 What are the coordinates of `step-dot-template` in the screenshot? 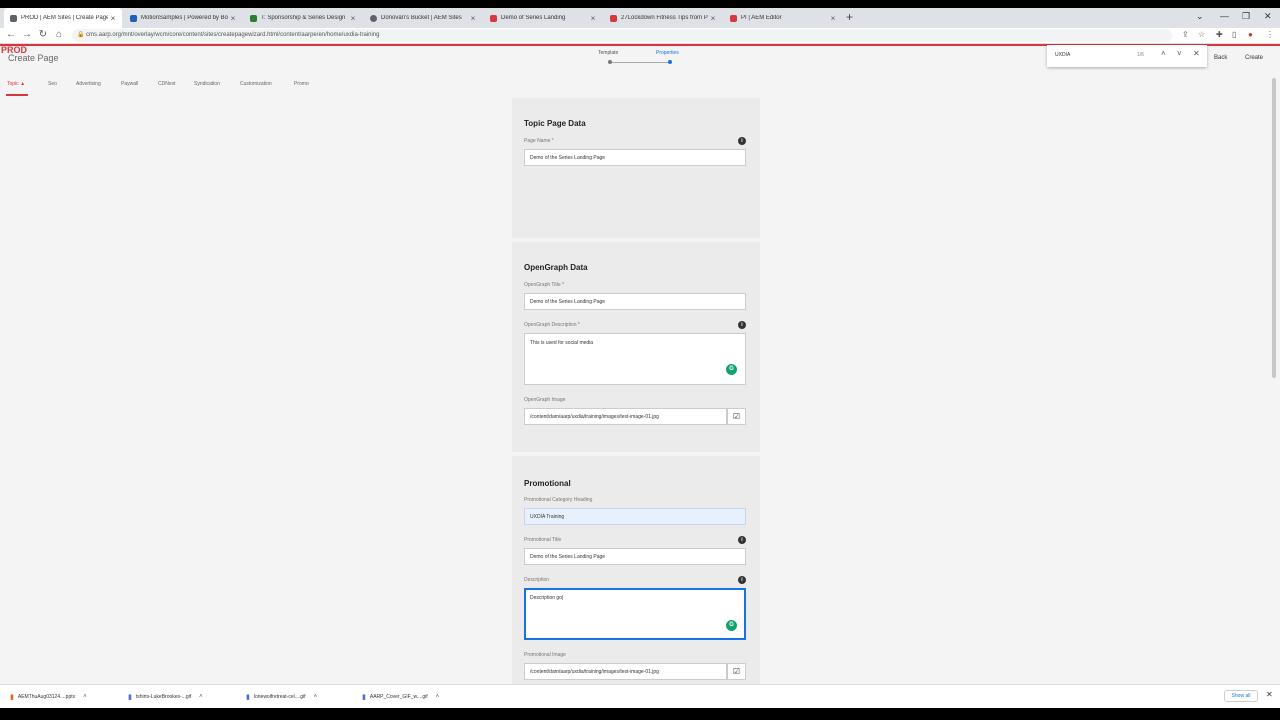 It's located at (610, 62).